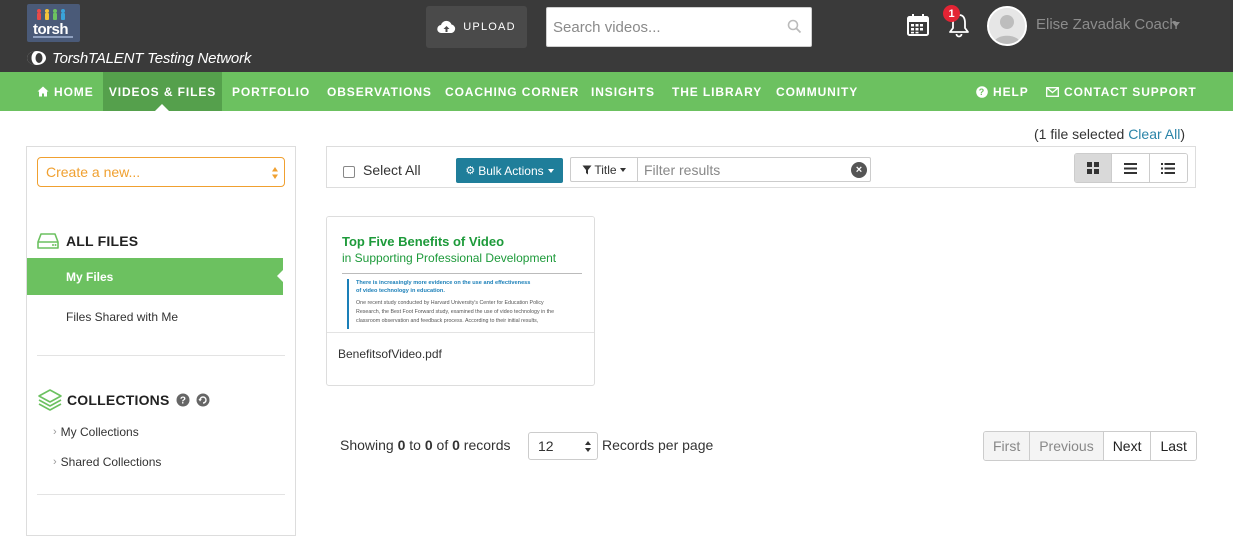  I want to click on nav-home: HOME, so click(65, 91).